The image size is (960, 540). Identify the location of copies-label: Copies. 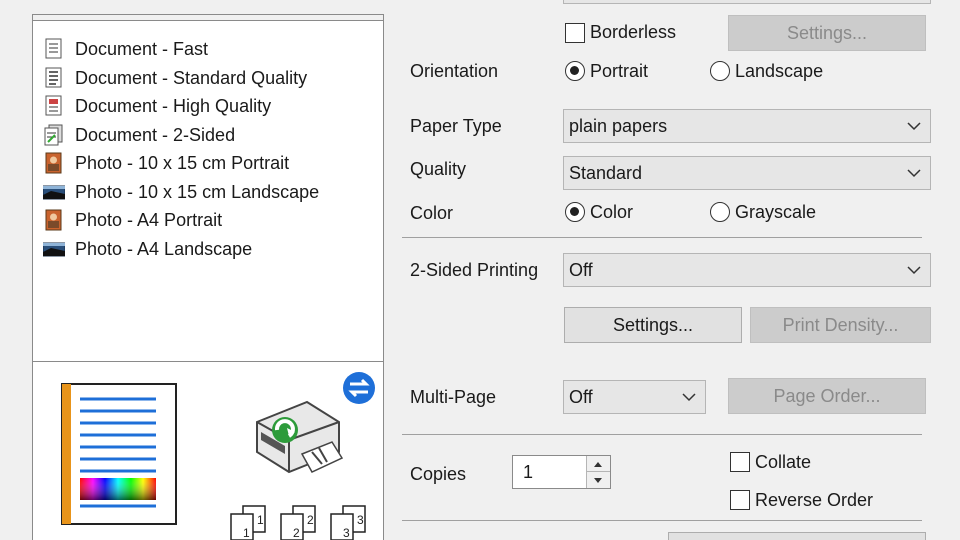
(438, 474).